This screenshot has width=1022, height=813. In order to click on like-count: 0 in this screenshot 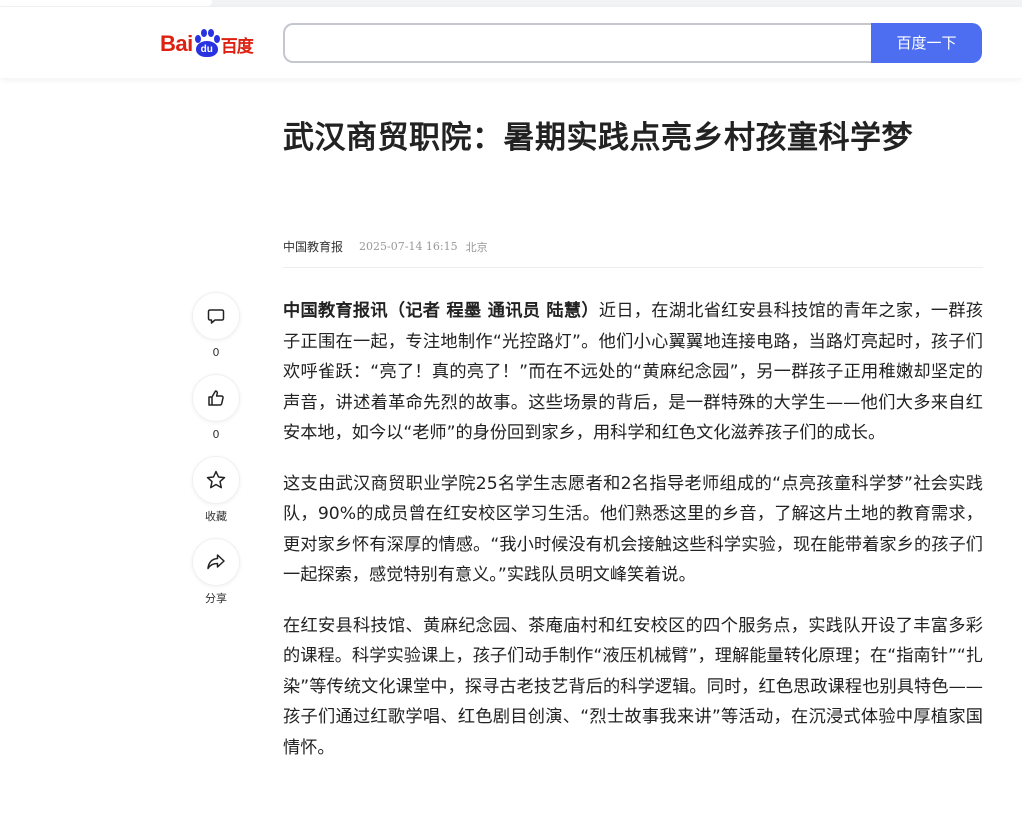, I will do `click(216, 434)`.